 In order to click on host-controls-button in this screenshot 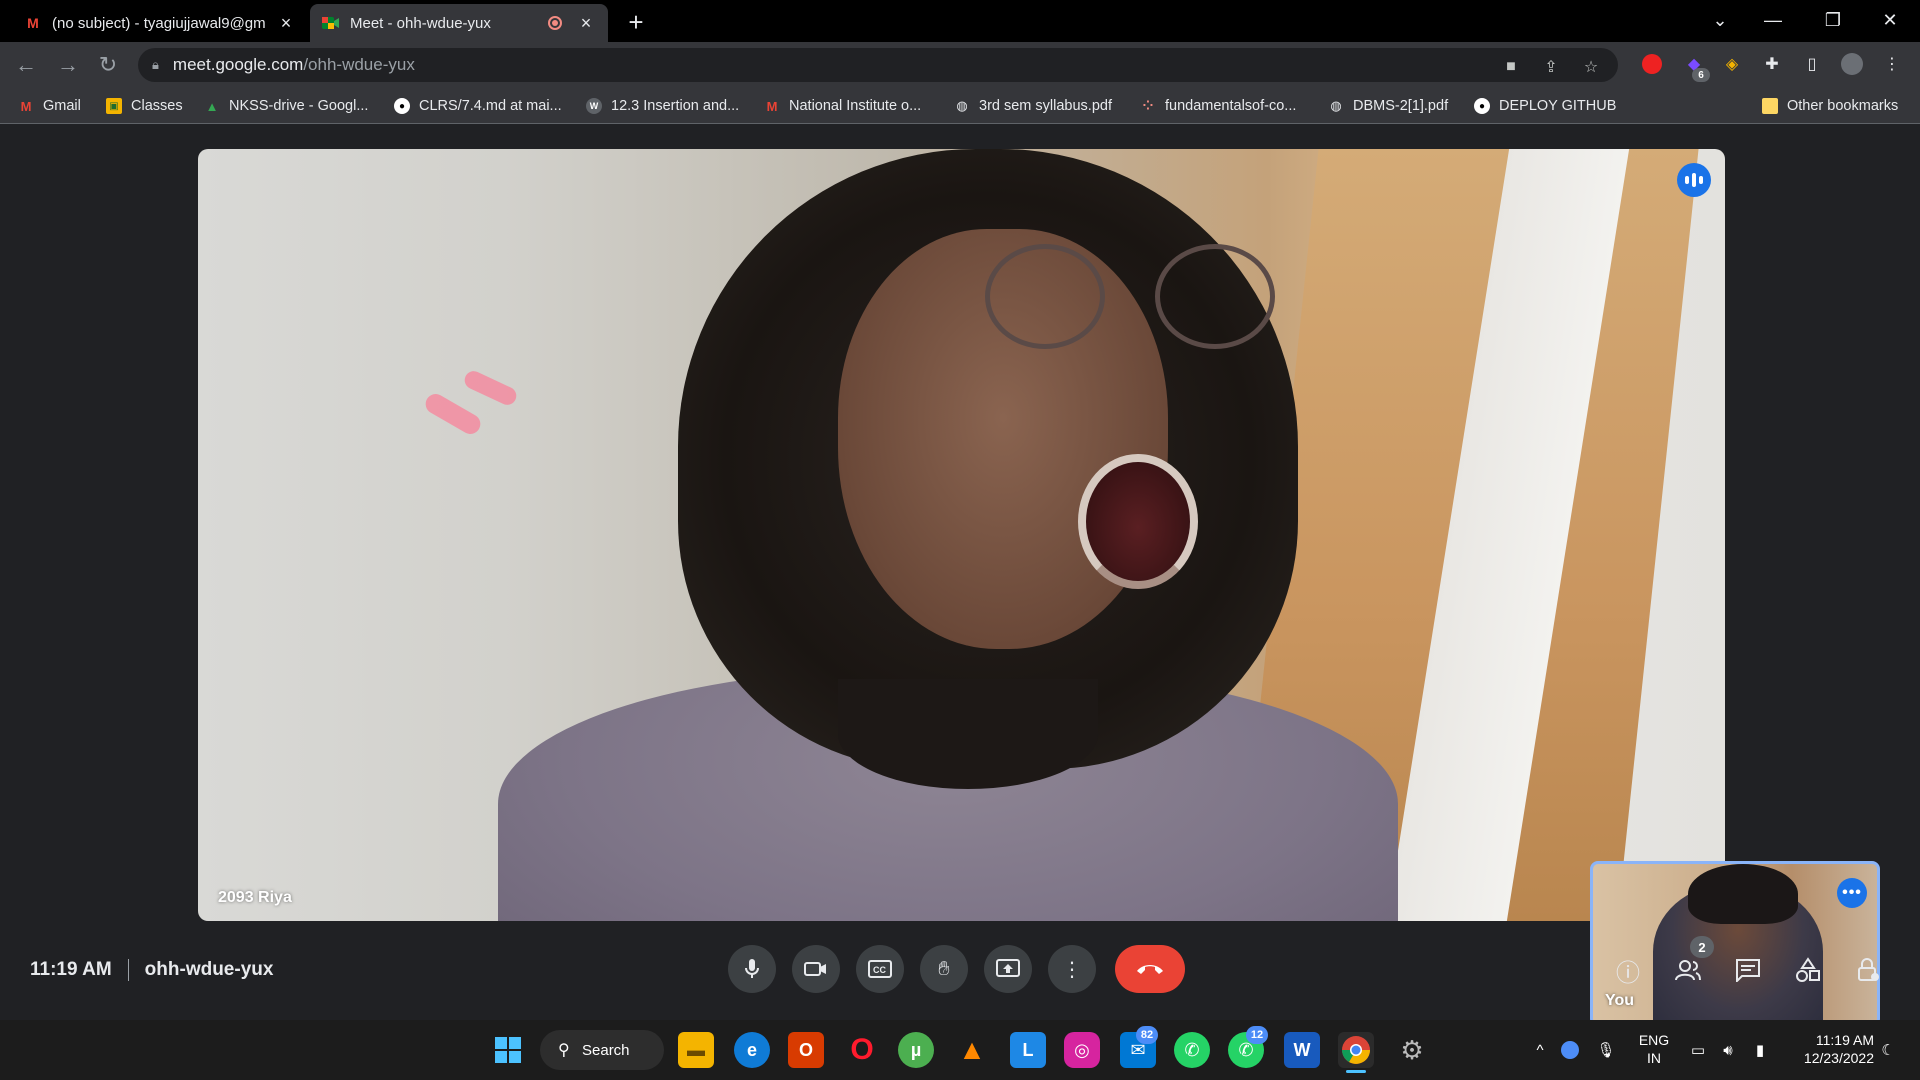, I will do `click(1868, 970)`.